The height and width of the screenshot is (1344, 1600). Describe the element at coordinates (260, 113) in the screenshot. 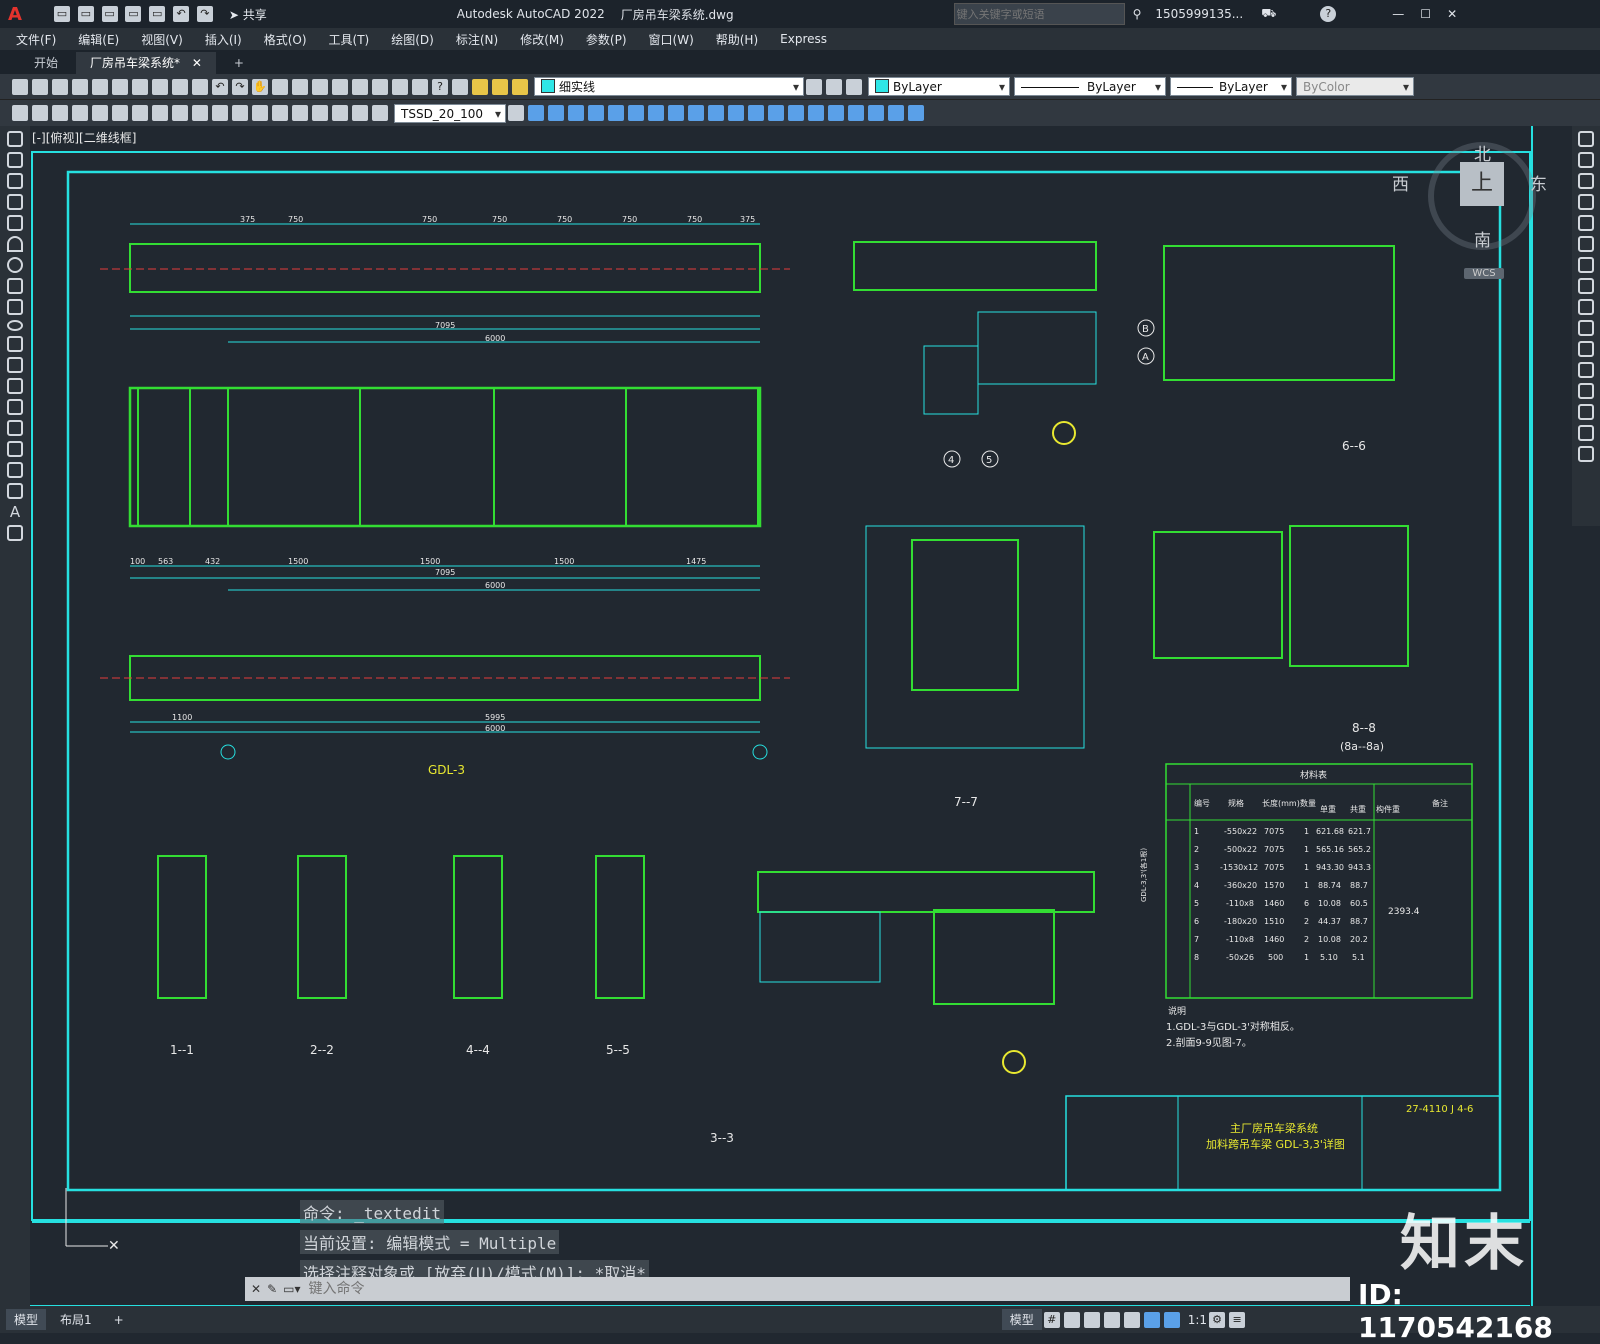

I see `tolerance-icon` at that location.